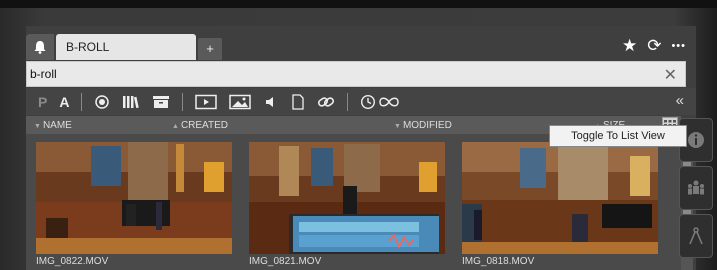 Image resolution: width=717 pixels, height=270 pixels. Describe the element at coordinates (498, 261) in the screenshot. I see `file-name: IMG_0818.MOV` at that location.